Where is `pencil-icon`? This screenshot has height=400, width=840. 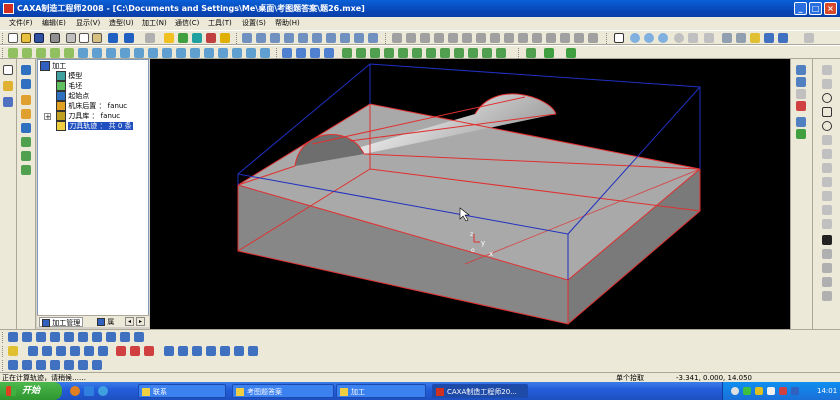 pencil-icon is located at coordinates (8, 86).